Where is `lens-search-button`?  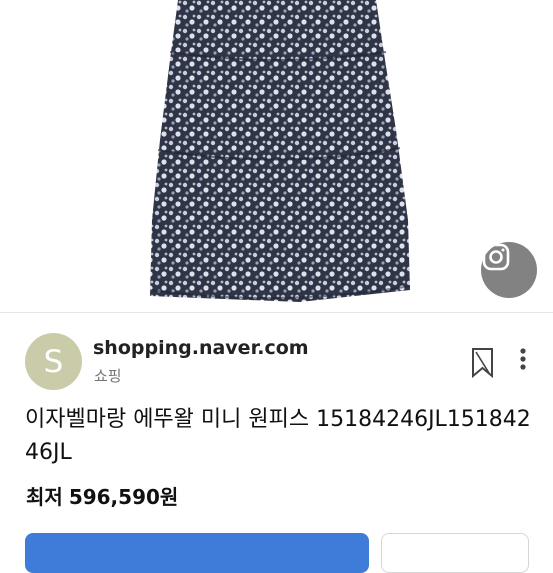
lens-search-button is located at coordinates (509, 270).